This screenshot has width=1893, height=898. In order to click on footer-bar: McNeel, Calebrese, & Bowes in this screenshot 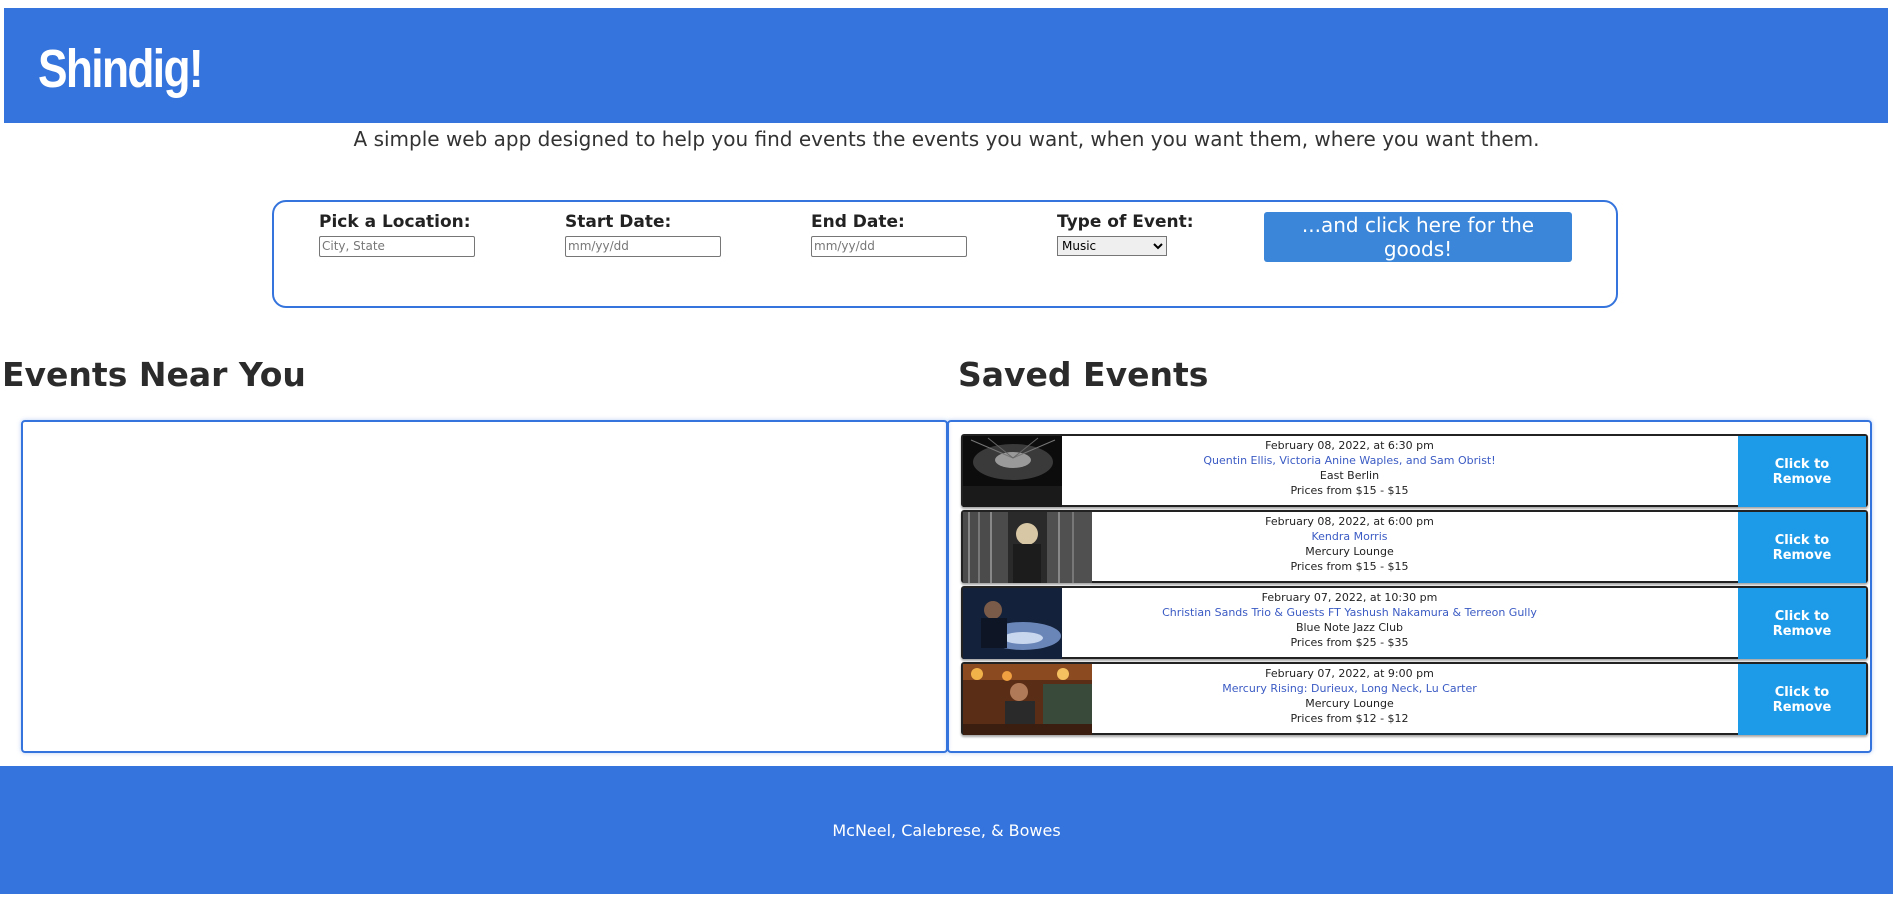, I will do `click(946, 830)`.